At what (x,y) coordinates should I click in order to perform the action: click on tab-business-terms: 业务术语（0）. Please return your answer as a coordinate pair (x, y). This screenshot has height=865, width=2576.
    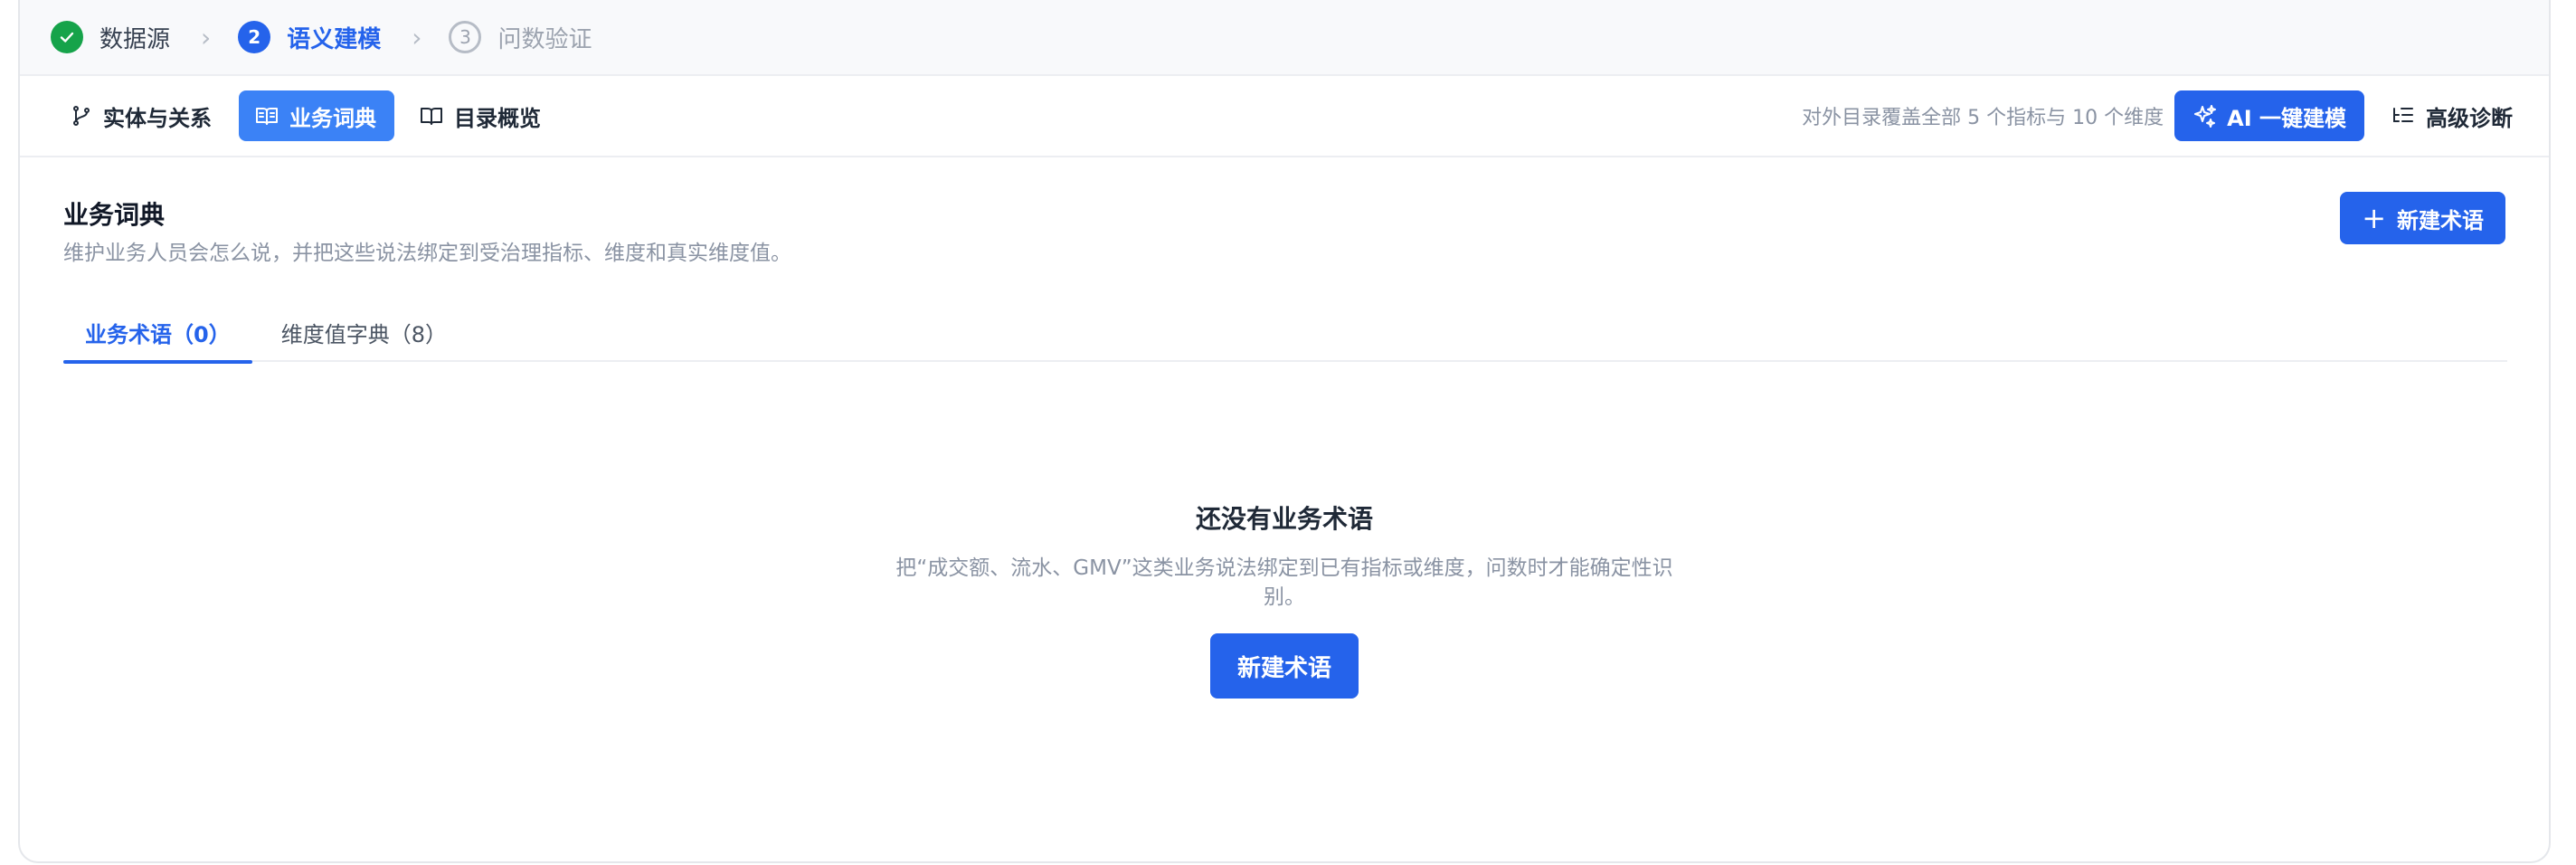
    Looking at the image, I should click on (158, 333).